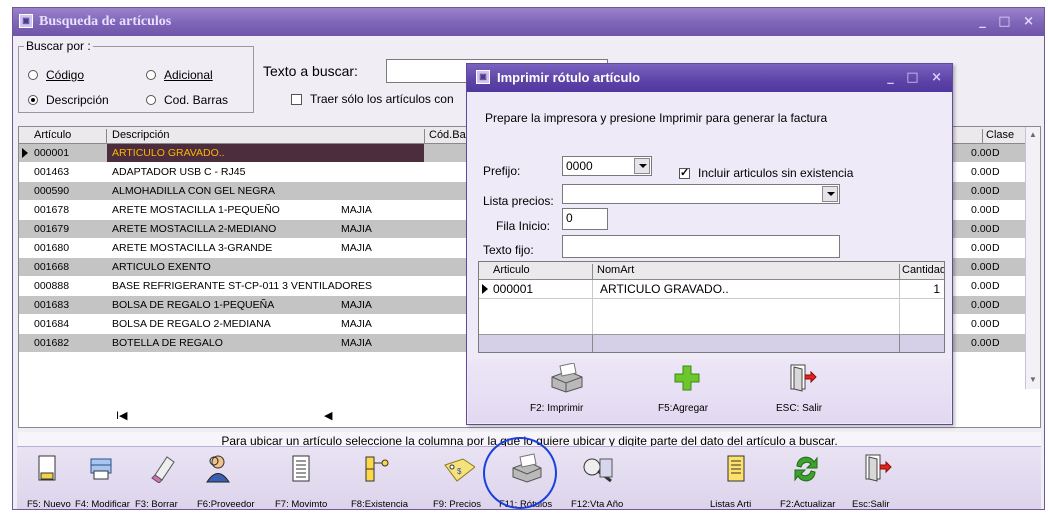  Describe the element at coordinates (709, 78) in the screenshot. I see `dialog-titlebar: ▣ Imprimir rótulo artículo _ □ ×` at that location.